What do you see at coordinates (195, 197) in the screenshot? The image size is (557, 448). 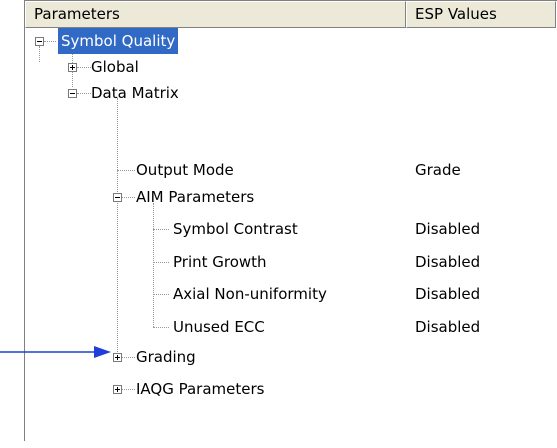 I see `tree-item-label: AIM Parameters` at bounding box center [195, 197].